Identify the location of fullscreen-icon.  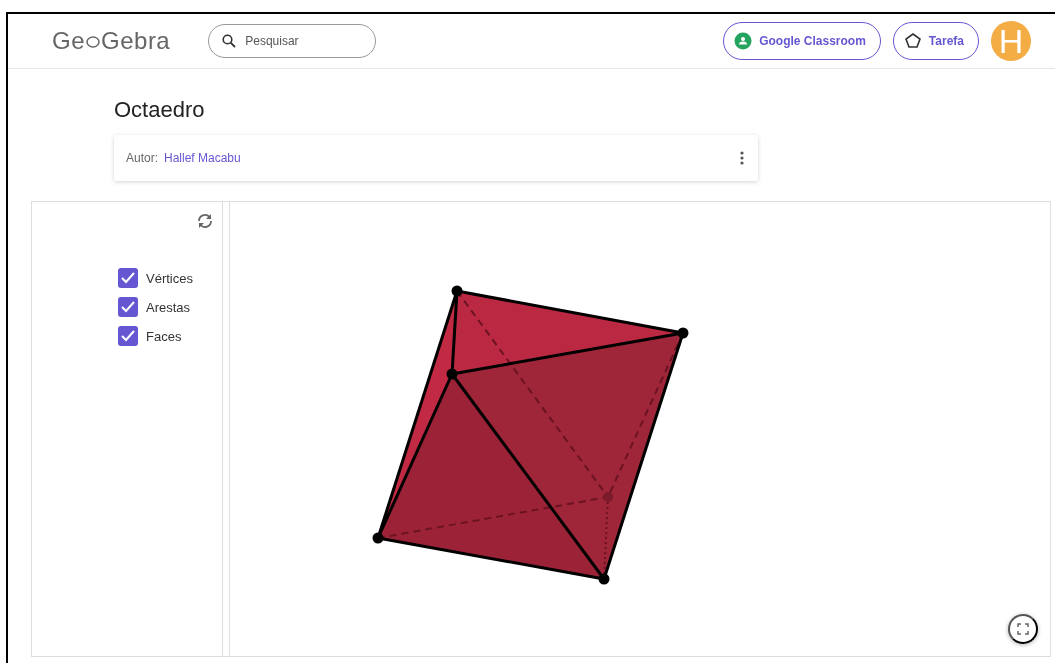
(1023, 629).